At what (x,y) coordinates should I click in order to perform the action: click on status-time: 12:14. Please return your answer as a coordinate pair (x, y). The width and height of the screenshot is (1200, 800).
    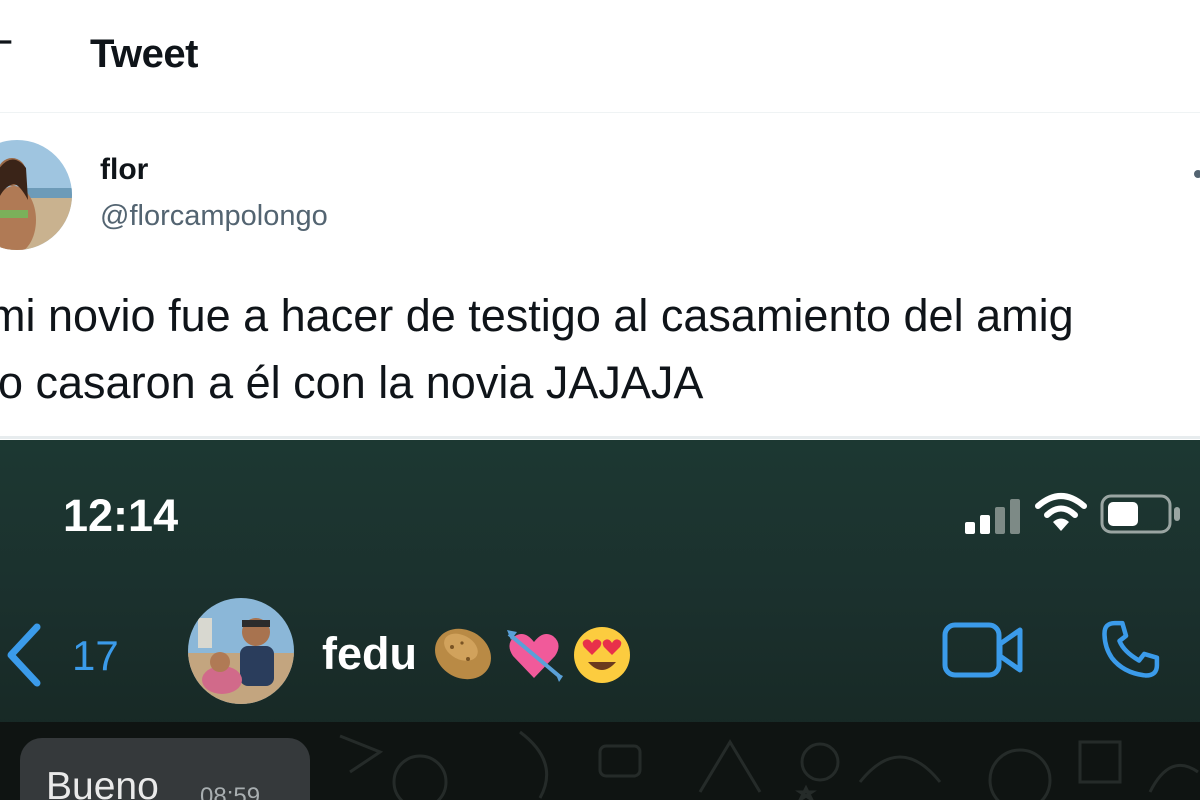
    Looking at the image, I should click on (121, 515).